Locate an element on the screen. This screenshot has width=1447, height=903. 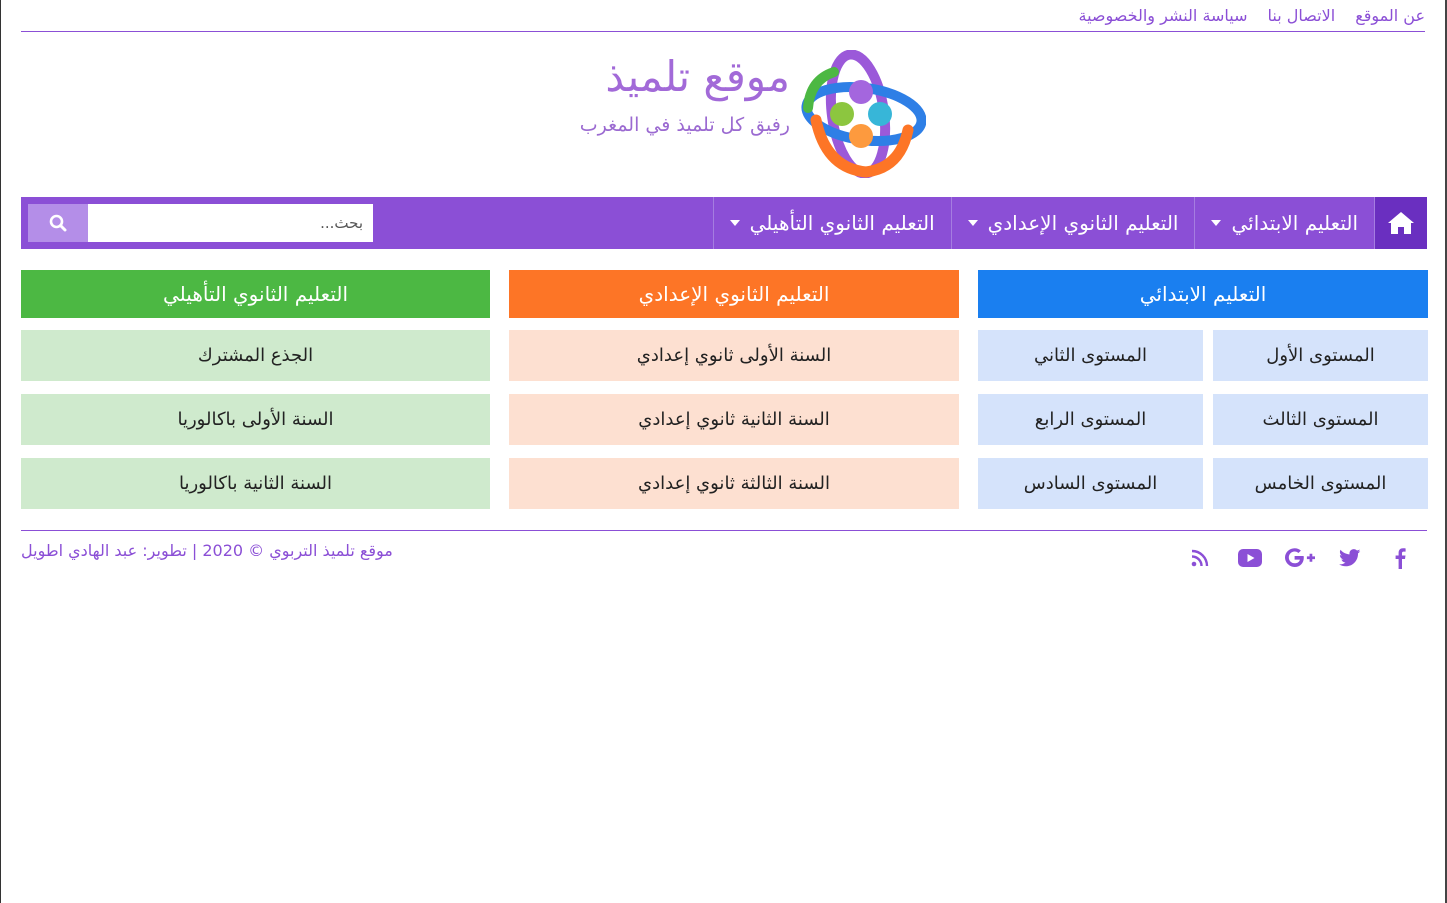
home-button is located at coordinates (1400, 223).